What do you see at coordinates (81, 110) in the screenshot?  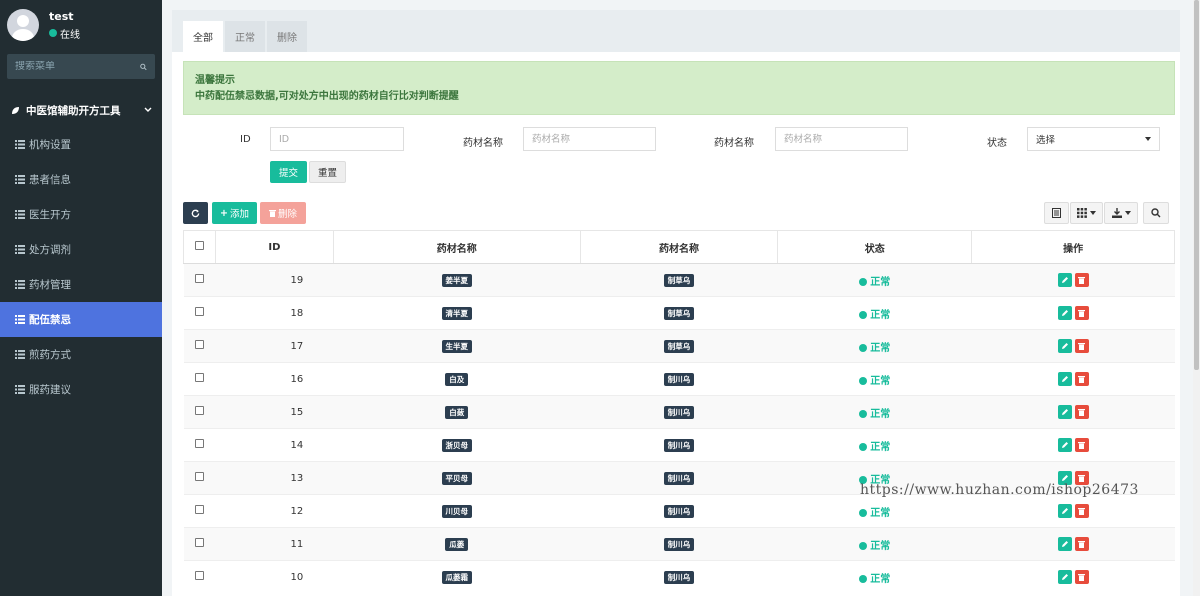 I see `menu-group-header: 中医馆辅助开方工具` at bounding box center [81, 110].